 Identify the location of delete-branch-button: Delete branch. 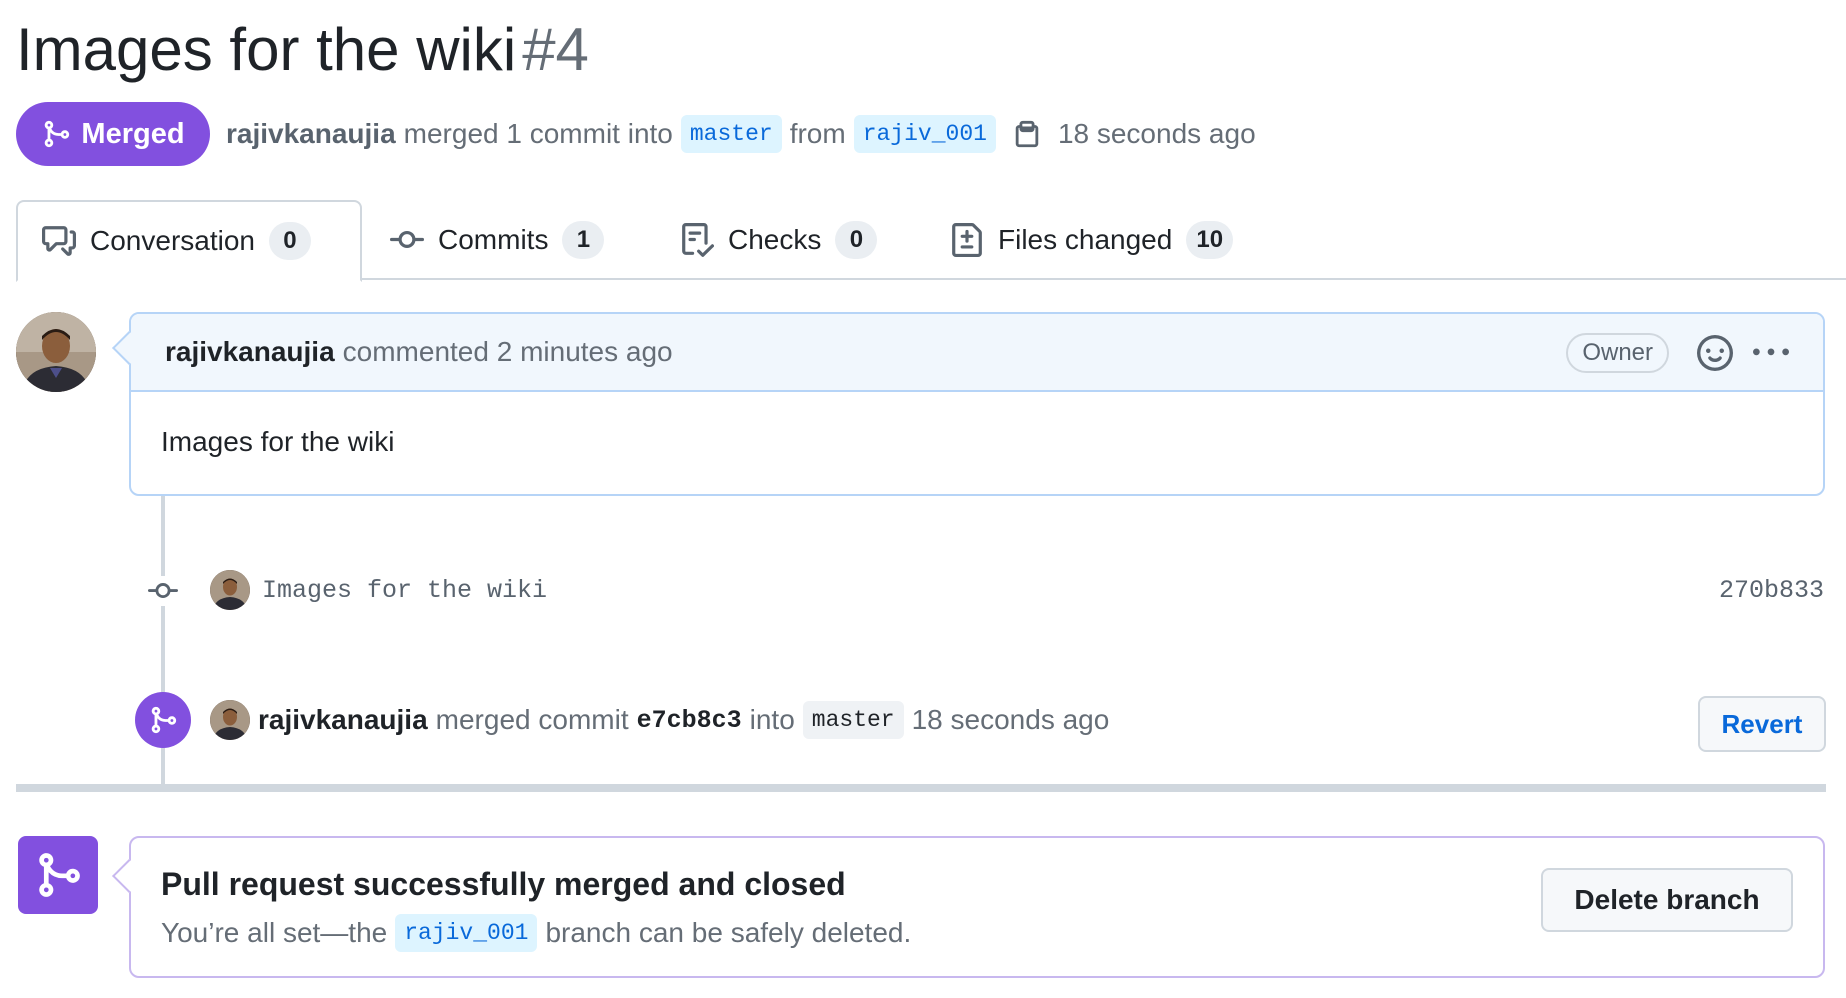
(1667, 900).